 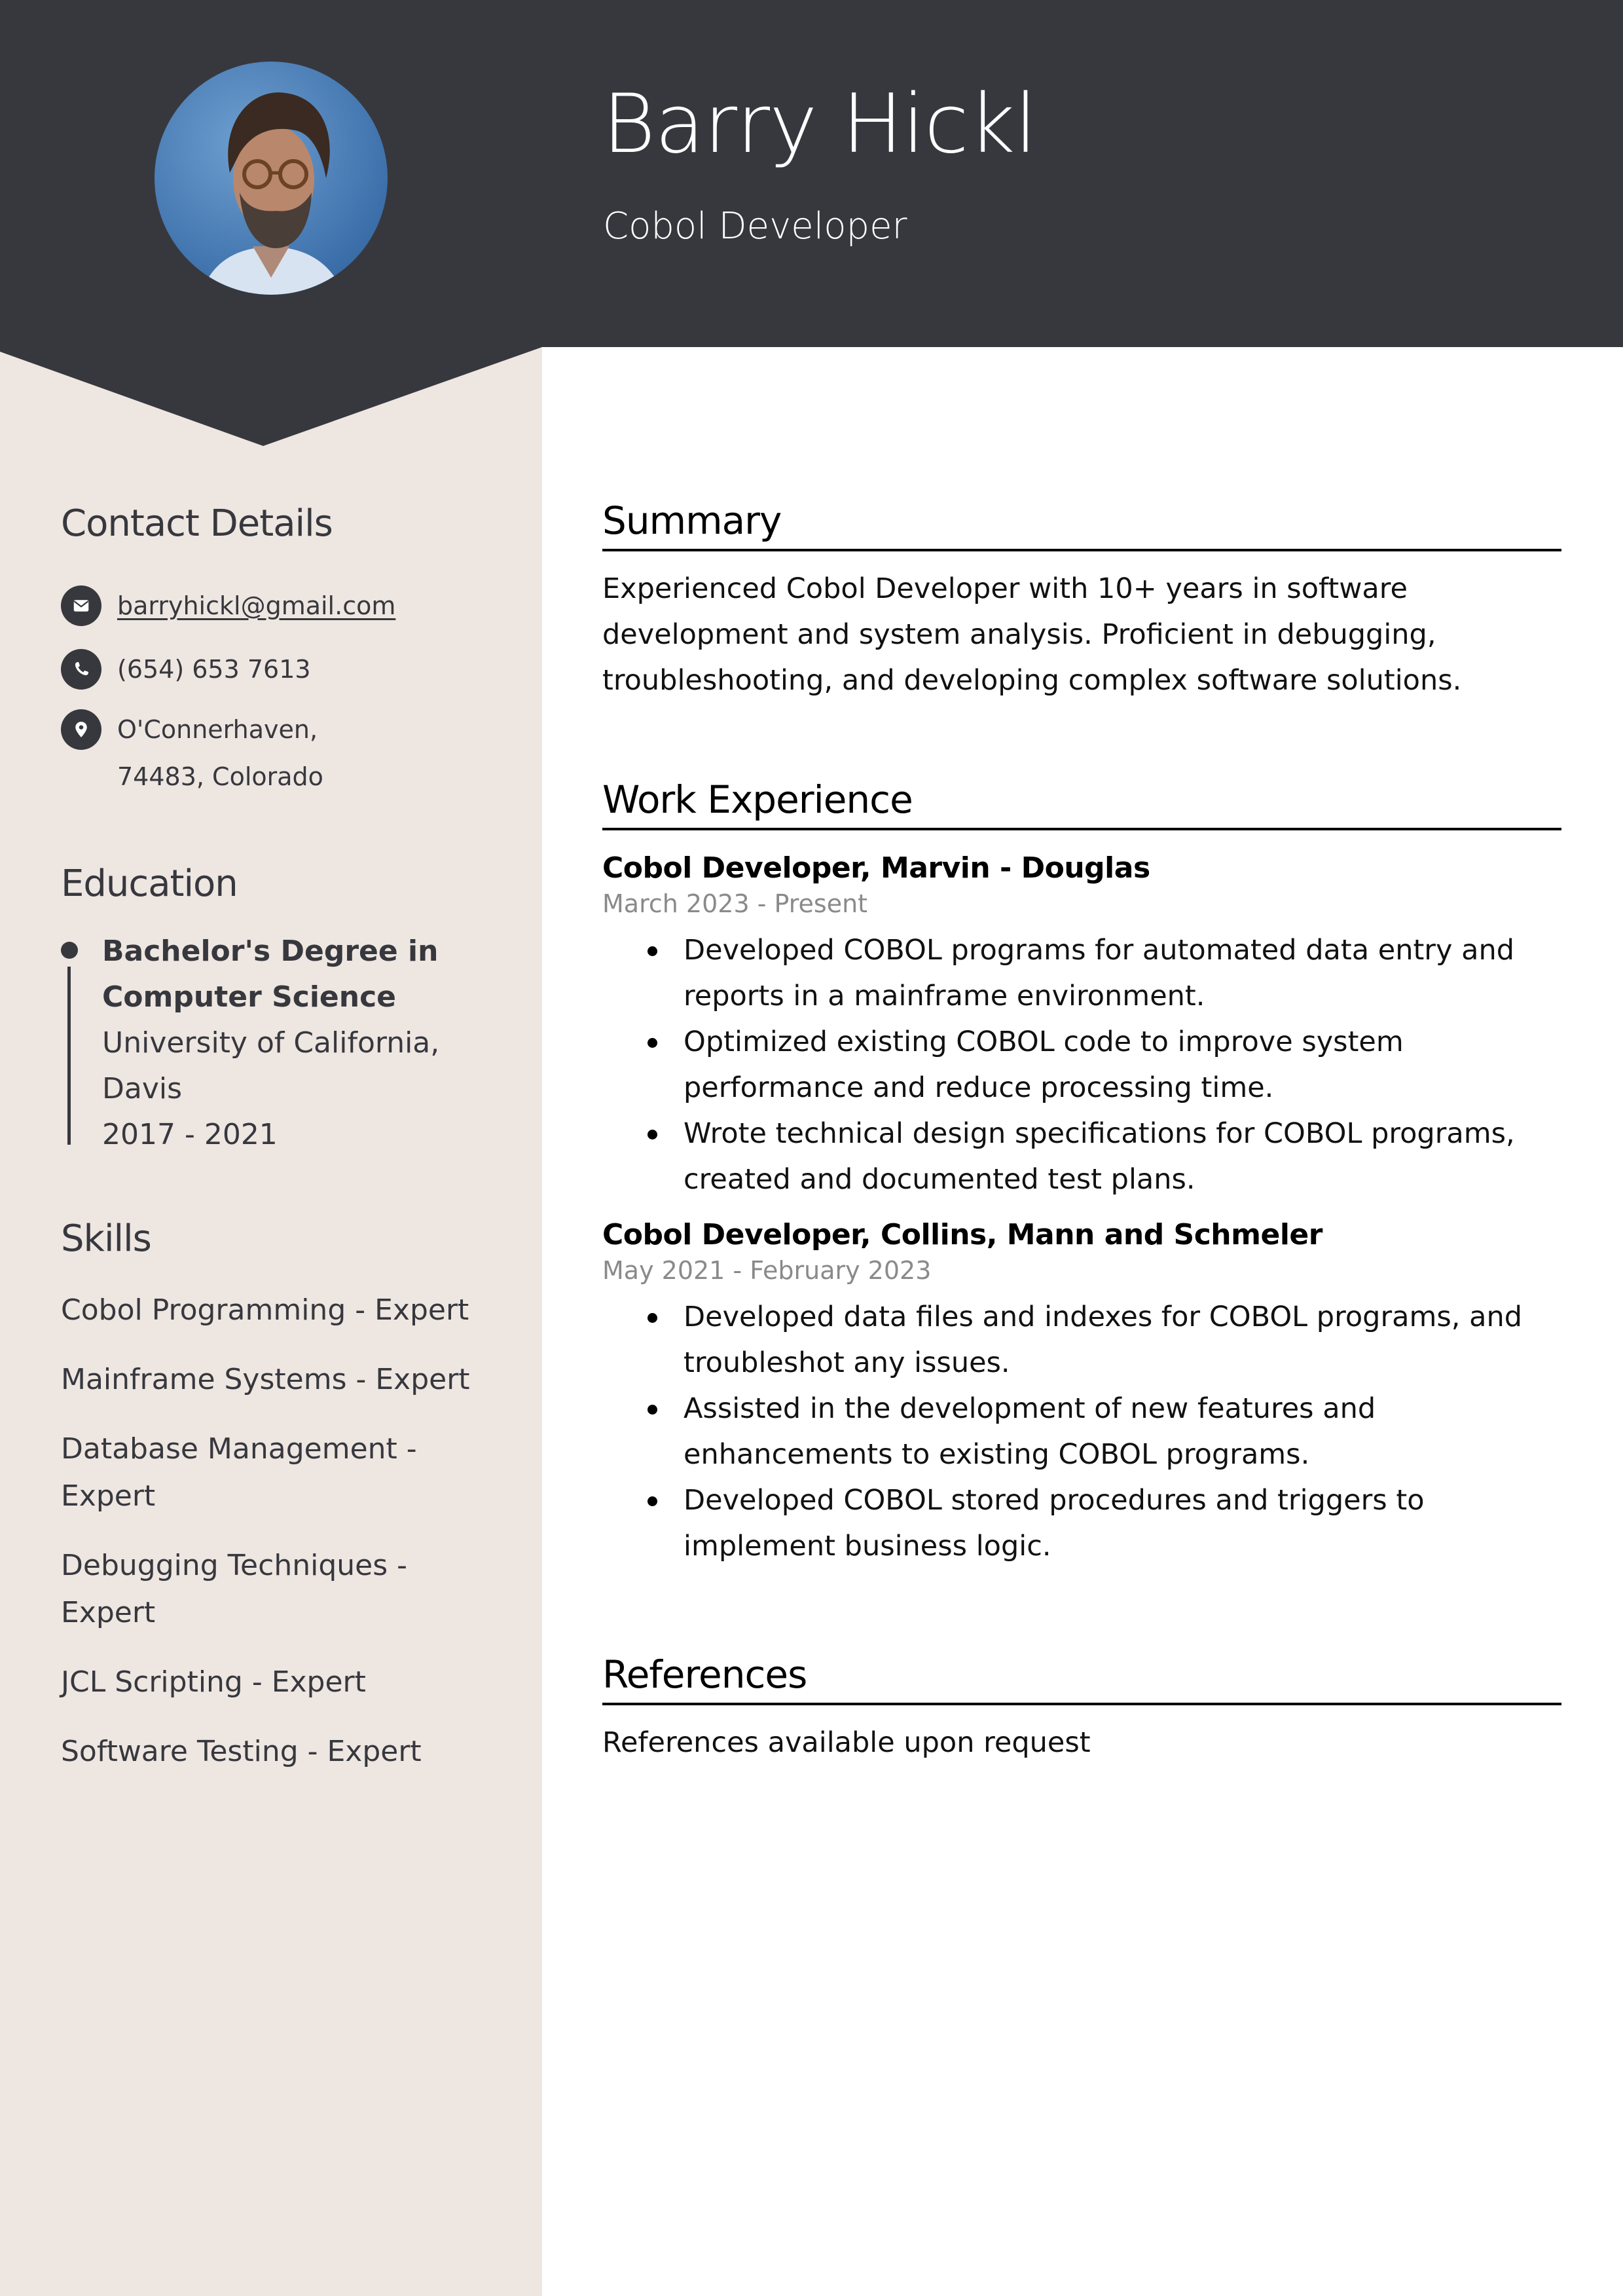 What do you see at coordinates (1081, 806) in the screenshot?
I see `work-experience-heading: Work Experience` at bounding box center [1081, 806].